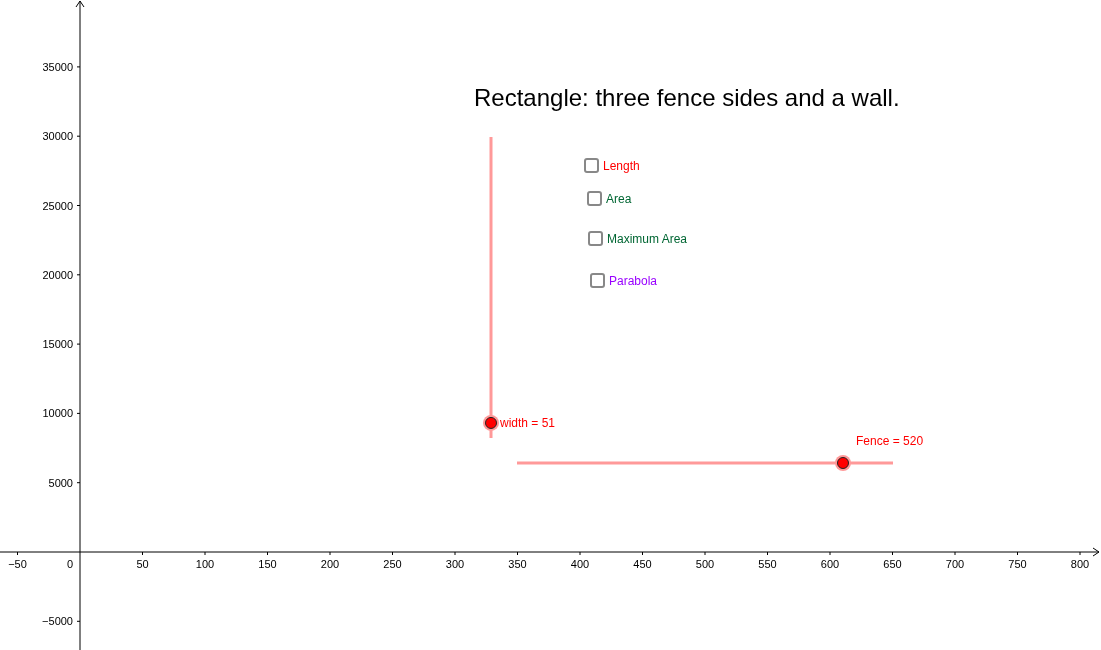 This screenshot has width=1101, height=650. What do you see at coordinates (767, 564) in the screenshot?
I see `axis-tick-label: 550` at bounding box center [767, 564].